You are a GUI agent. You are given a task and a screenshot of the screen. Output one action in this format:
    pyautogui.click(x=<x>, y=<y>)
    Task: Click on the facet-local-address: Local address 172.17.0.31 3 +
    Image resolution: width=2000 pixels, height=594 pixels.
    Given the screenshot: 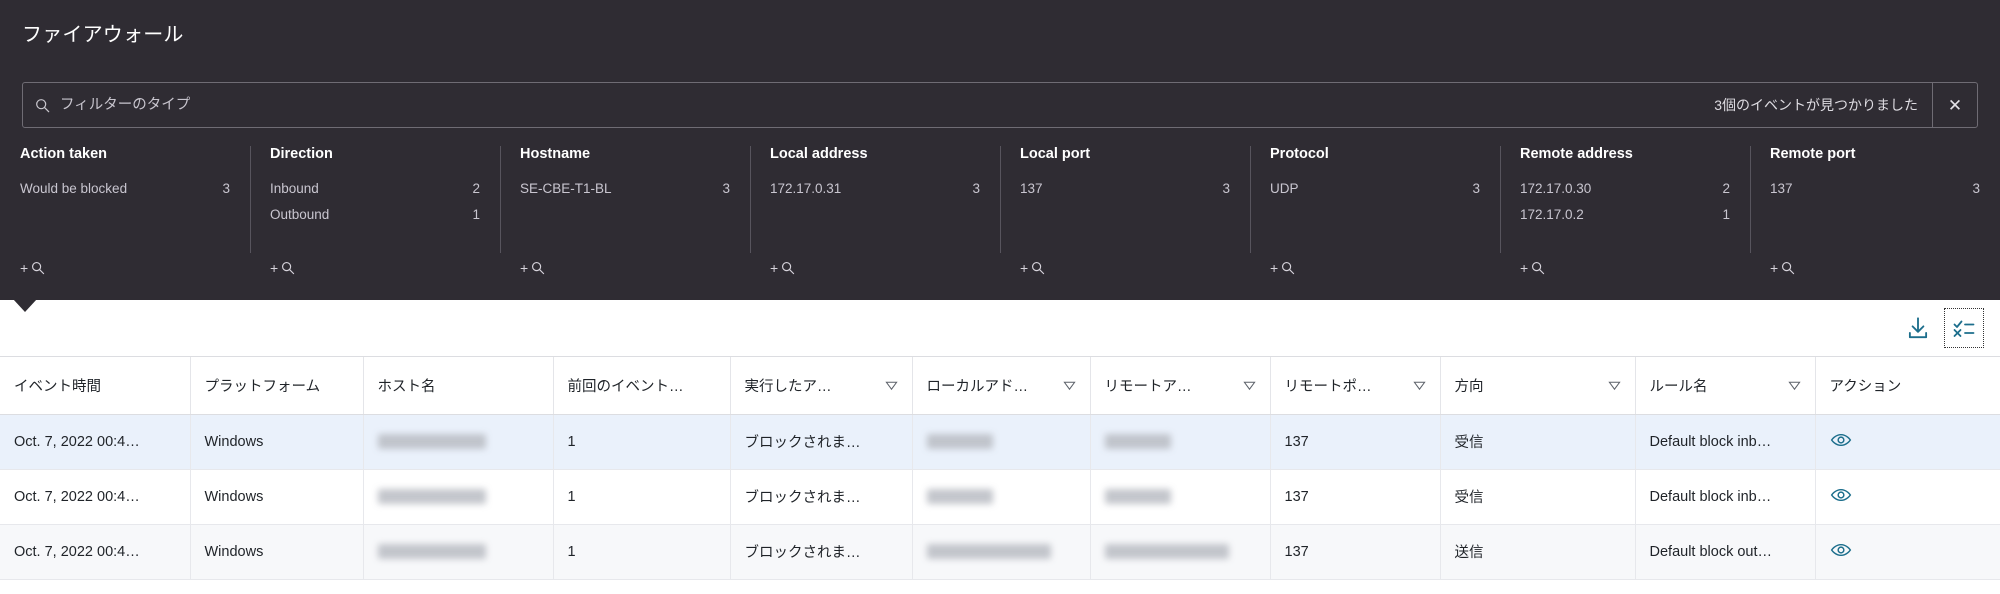 What is the action you would take?
    pyautogui.click(x=875, y=215)
    